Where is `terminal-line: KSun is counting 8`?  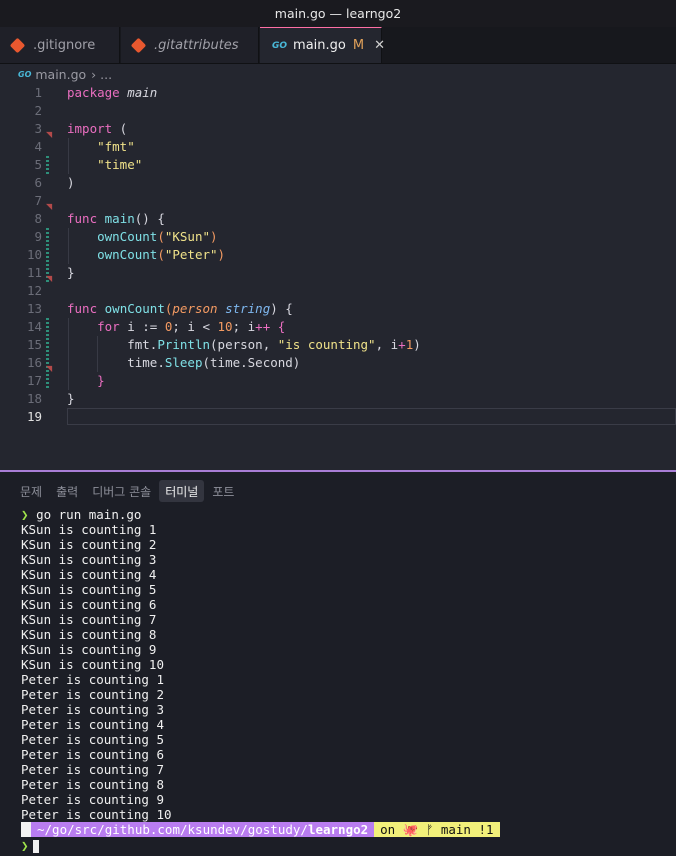
terminal-line: KSun is counting 8 is located at coordinates (89, 634).